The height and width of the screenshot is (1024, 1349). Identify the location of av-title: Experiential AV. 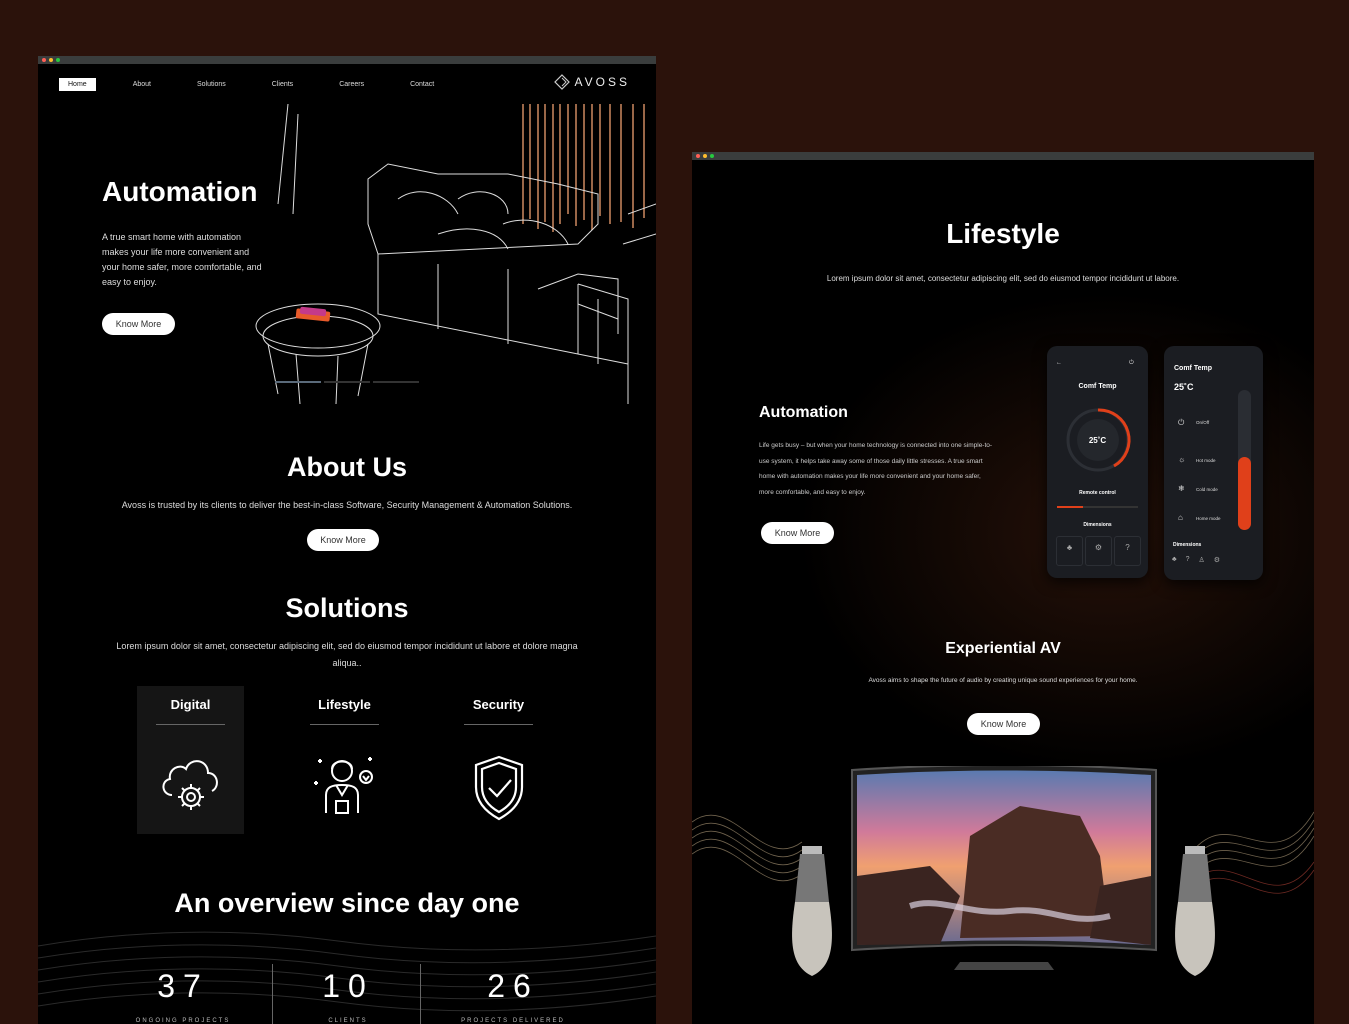
(1003, 648).